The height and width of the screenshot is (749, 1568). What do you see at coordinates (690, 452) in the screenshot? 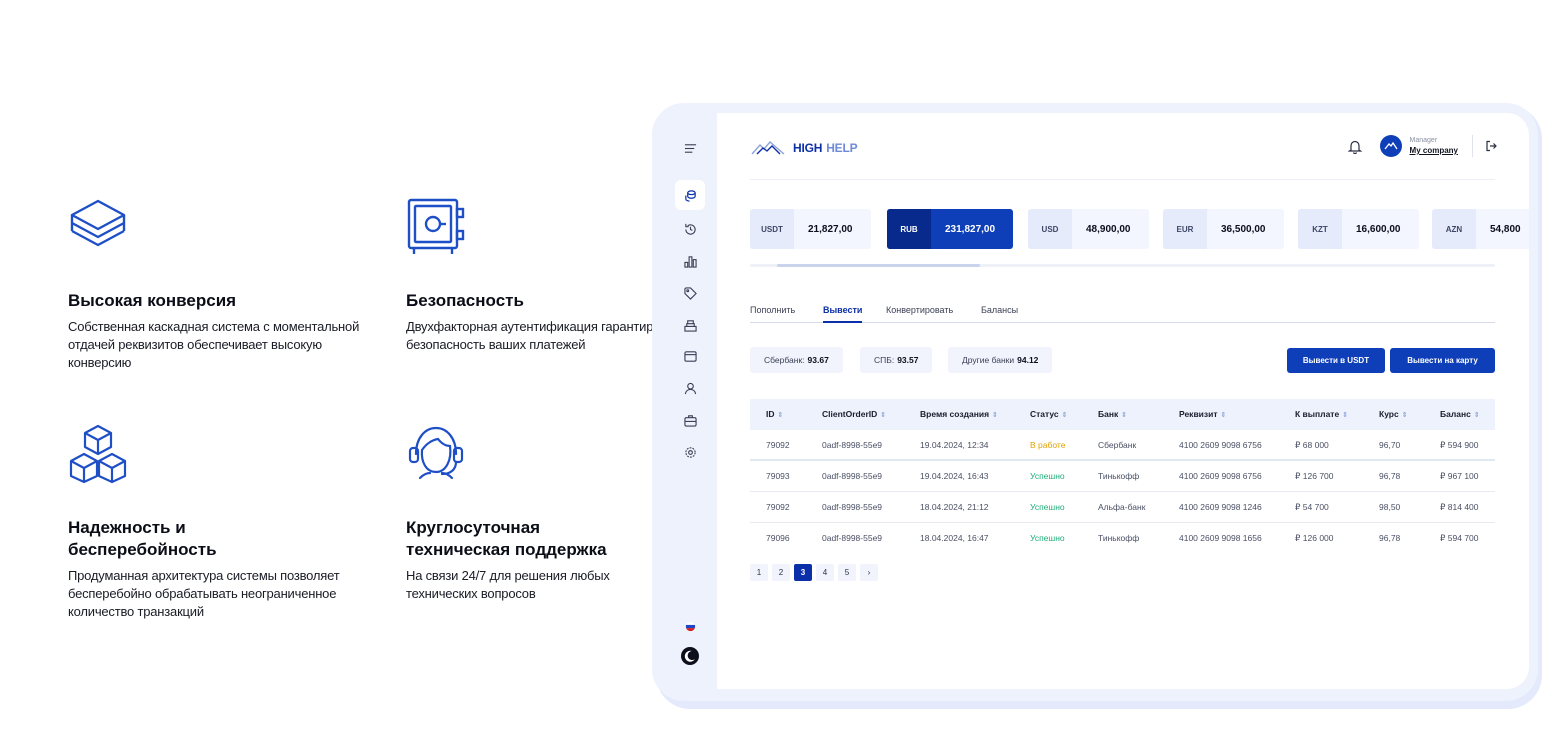
I see `settings-icon` at bounding box center [690, 452].